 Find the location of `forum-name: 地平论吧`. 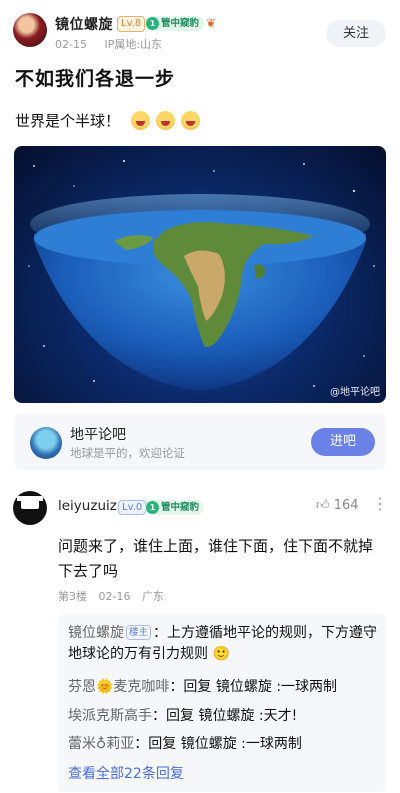

forum-name: 地平论吧 is located at coordinates (98, 435).